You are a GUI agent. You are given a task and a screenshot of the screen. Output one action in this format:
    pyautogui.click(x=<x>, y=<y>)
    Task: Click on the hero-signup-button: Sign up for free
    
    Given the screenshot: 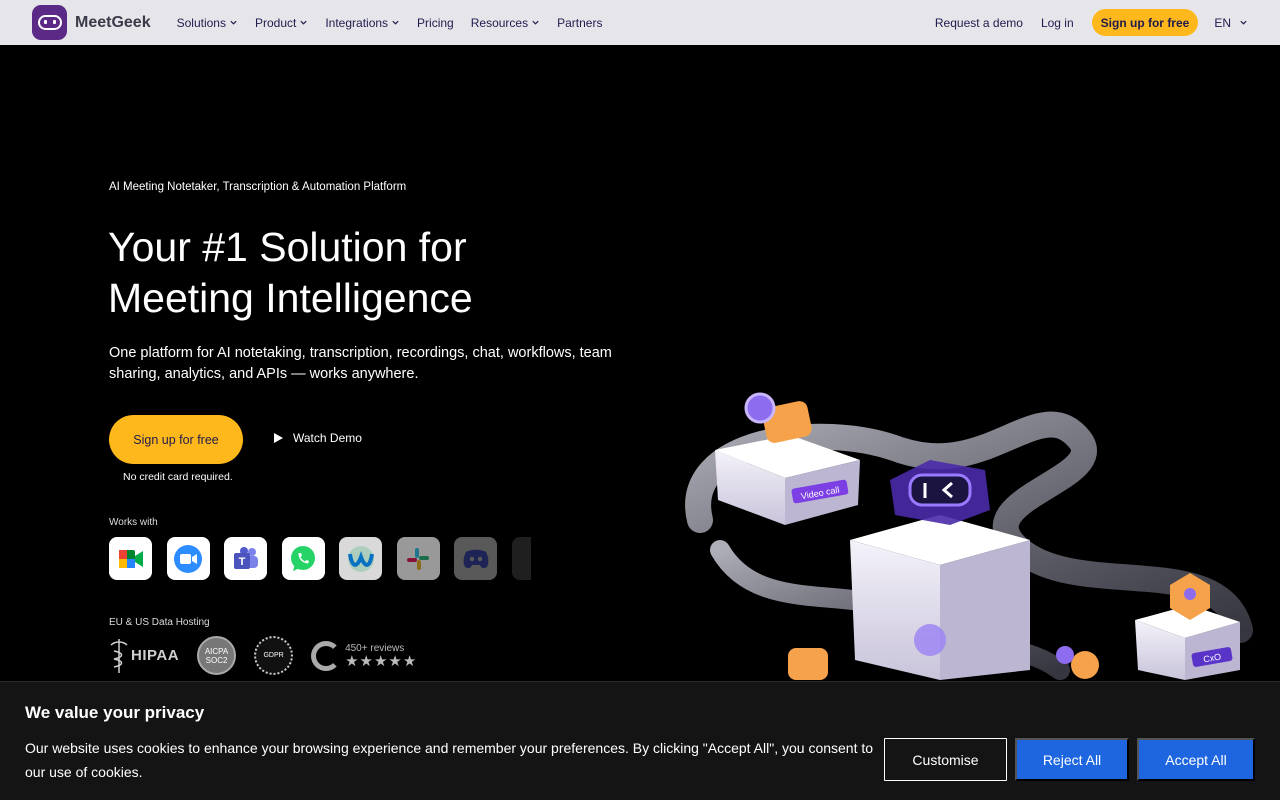 What is the action you would take?
    pyautogui.click(x=176, y=439)
    